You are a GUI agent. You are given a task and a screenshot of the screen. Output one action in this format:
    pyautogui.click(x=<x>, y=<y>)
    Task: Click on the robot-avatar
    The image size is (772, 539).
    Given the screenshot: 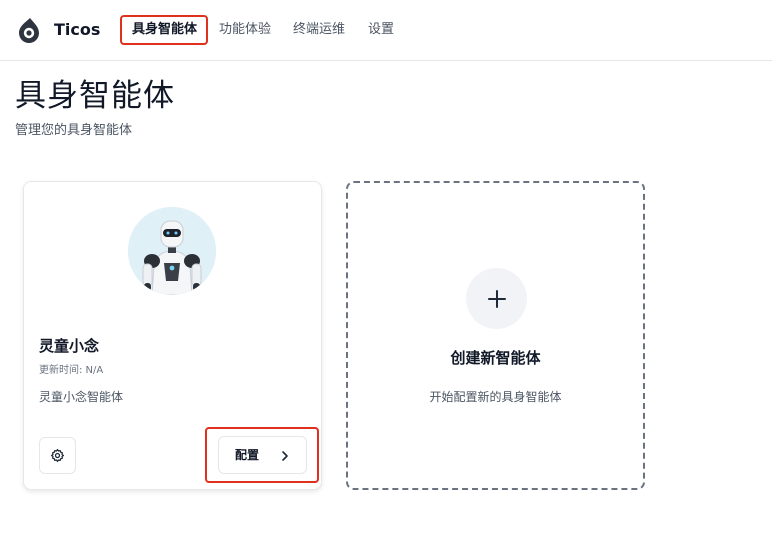 What is the action you would take?
    pyautogui.click(x=172, y=251)
    